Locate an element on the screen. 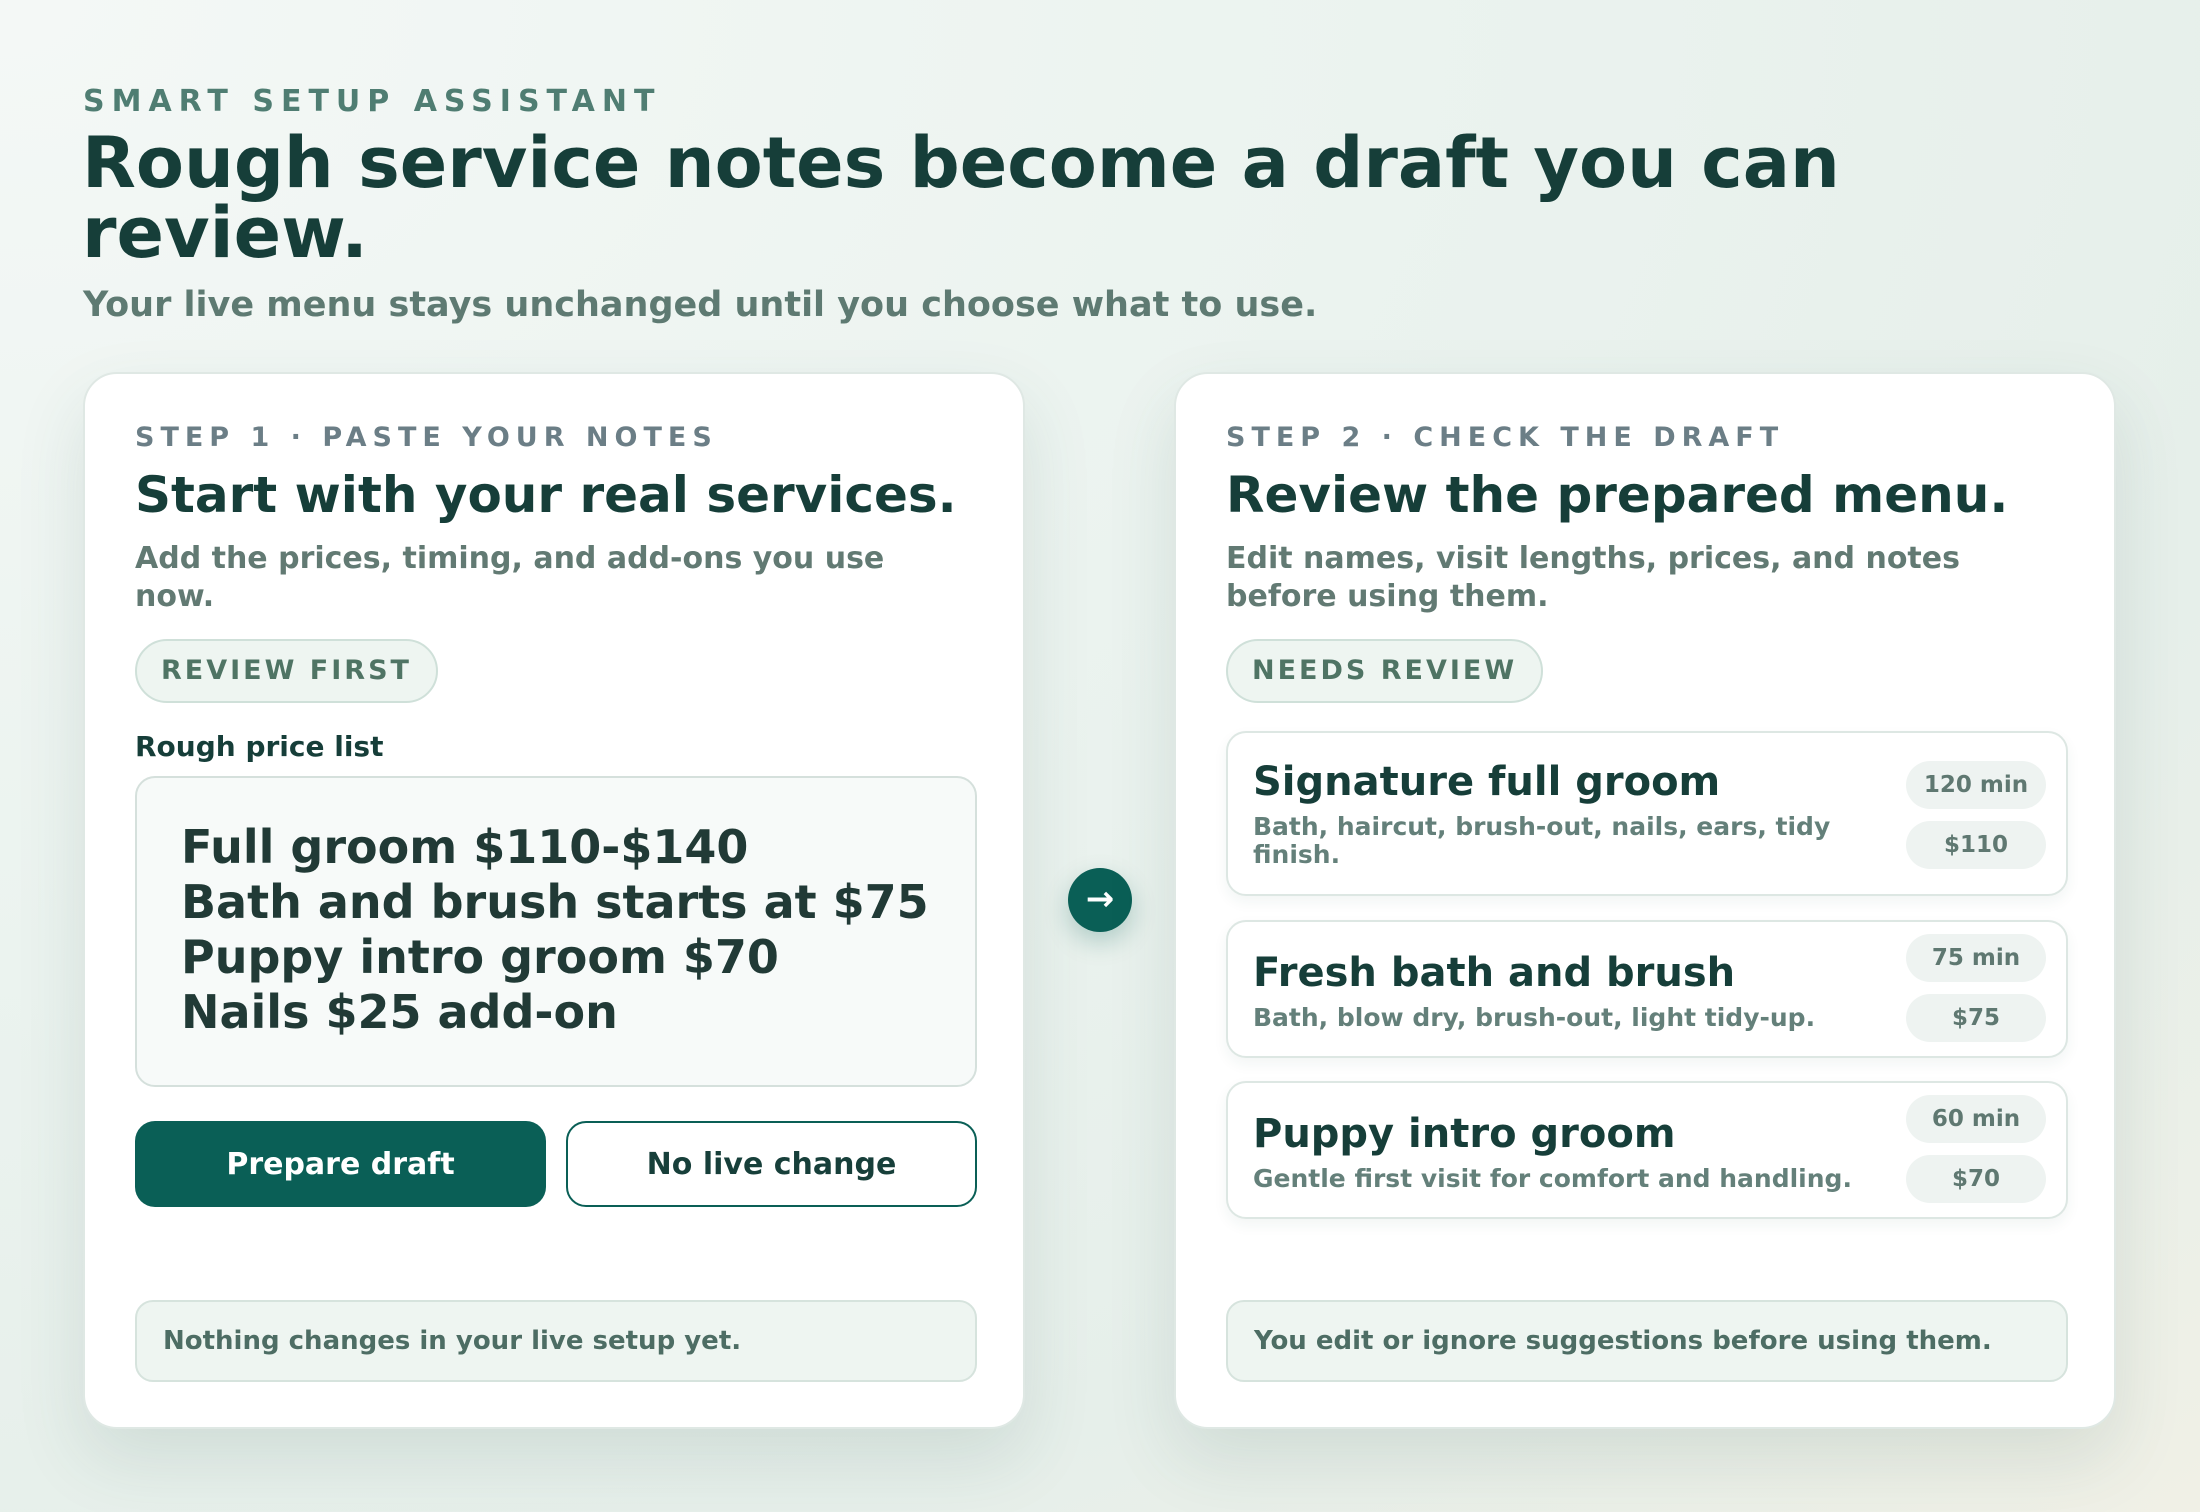 The height and width of the screenshot is (1512, 2200). duration-chip: 60 min is located at coordinates (1976, 1119).